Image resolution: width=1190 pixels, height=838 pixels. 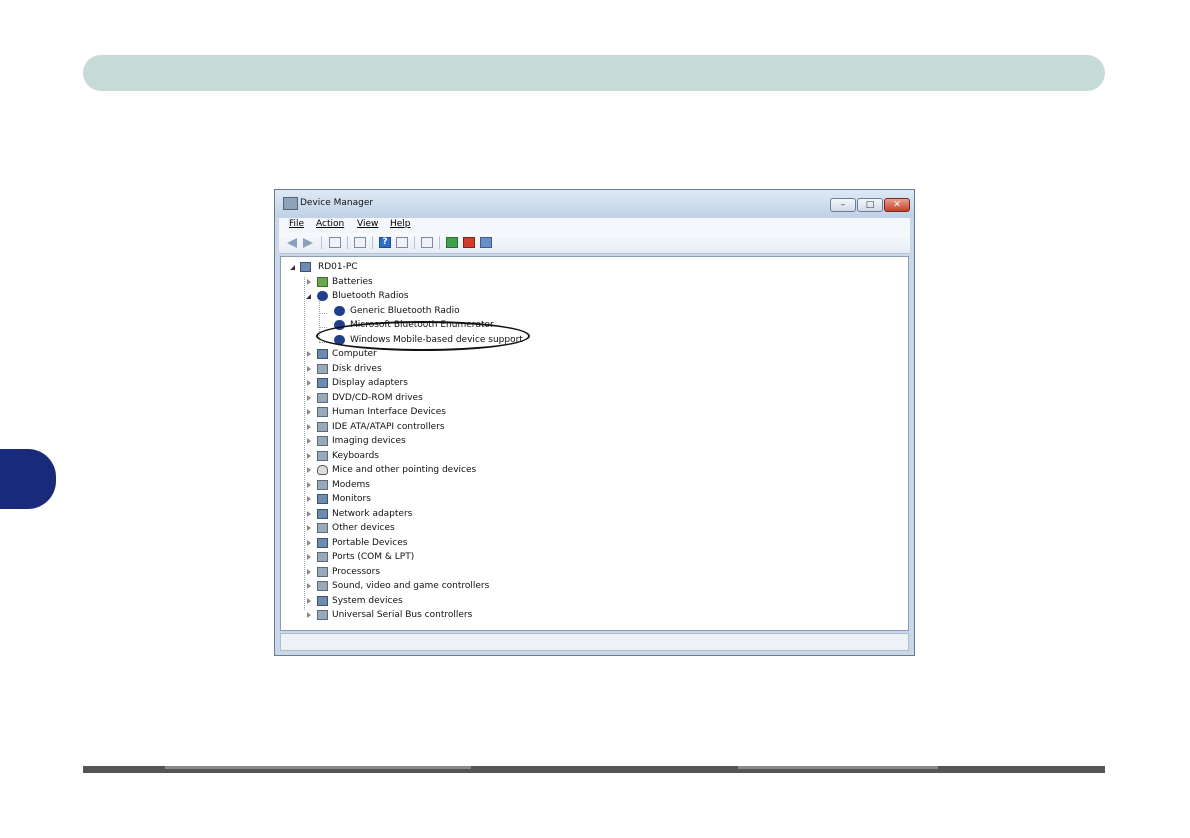 I want to click on properties-icon, so click(x=335, y=242).